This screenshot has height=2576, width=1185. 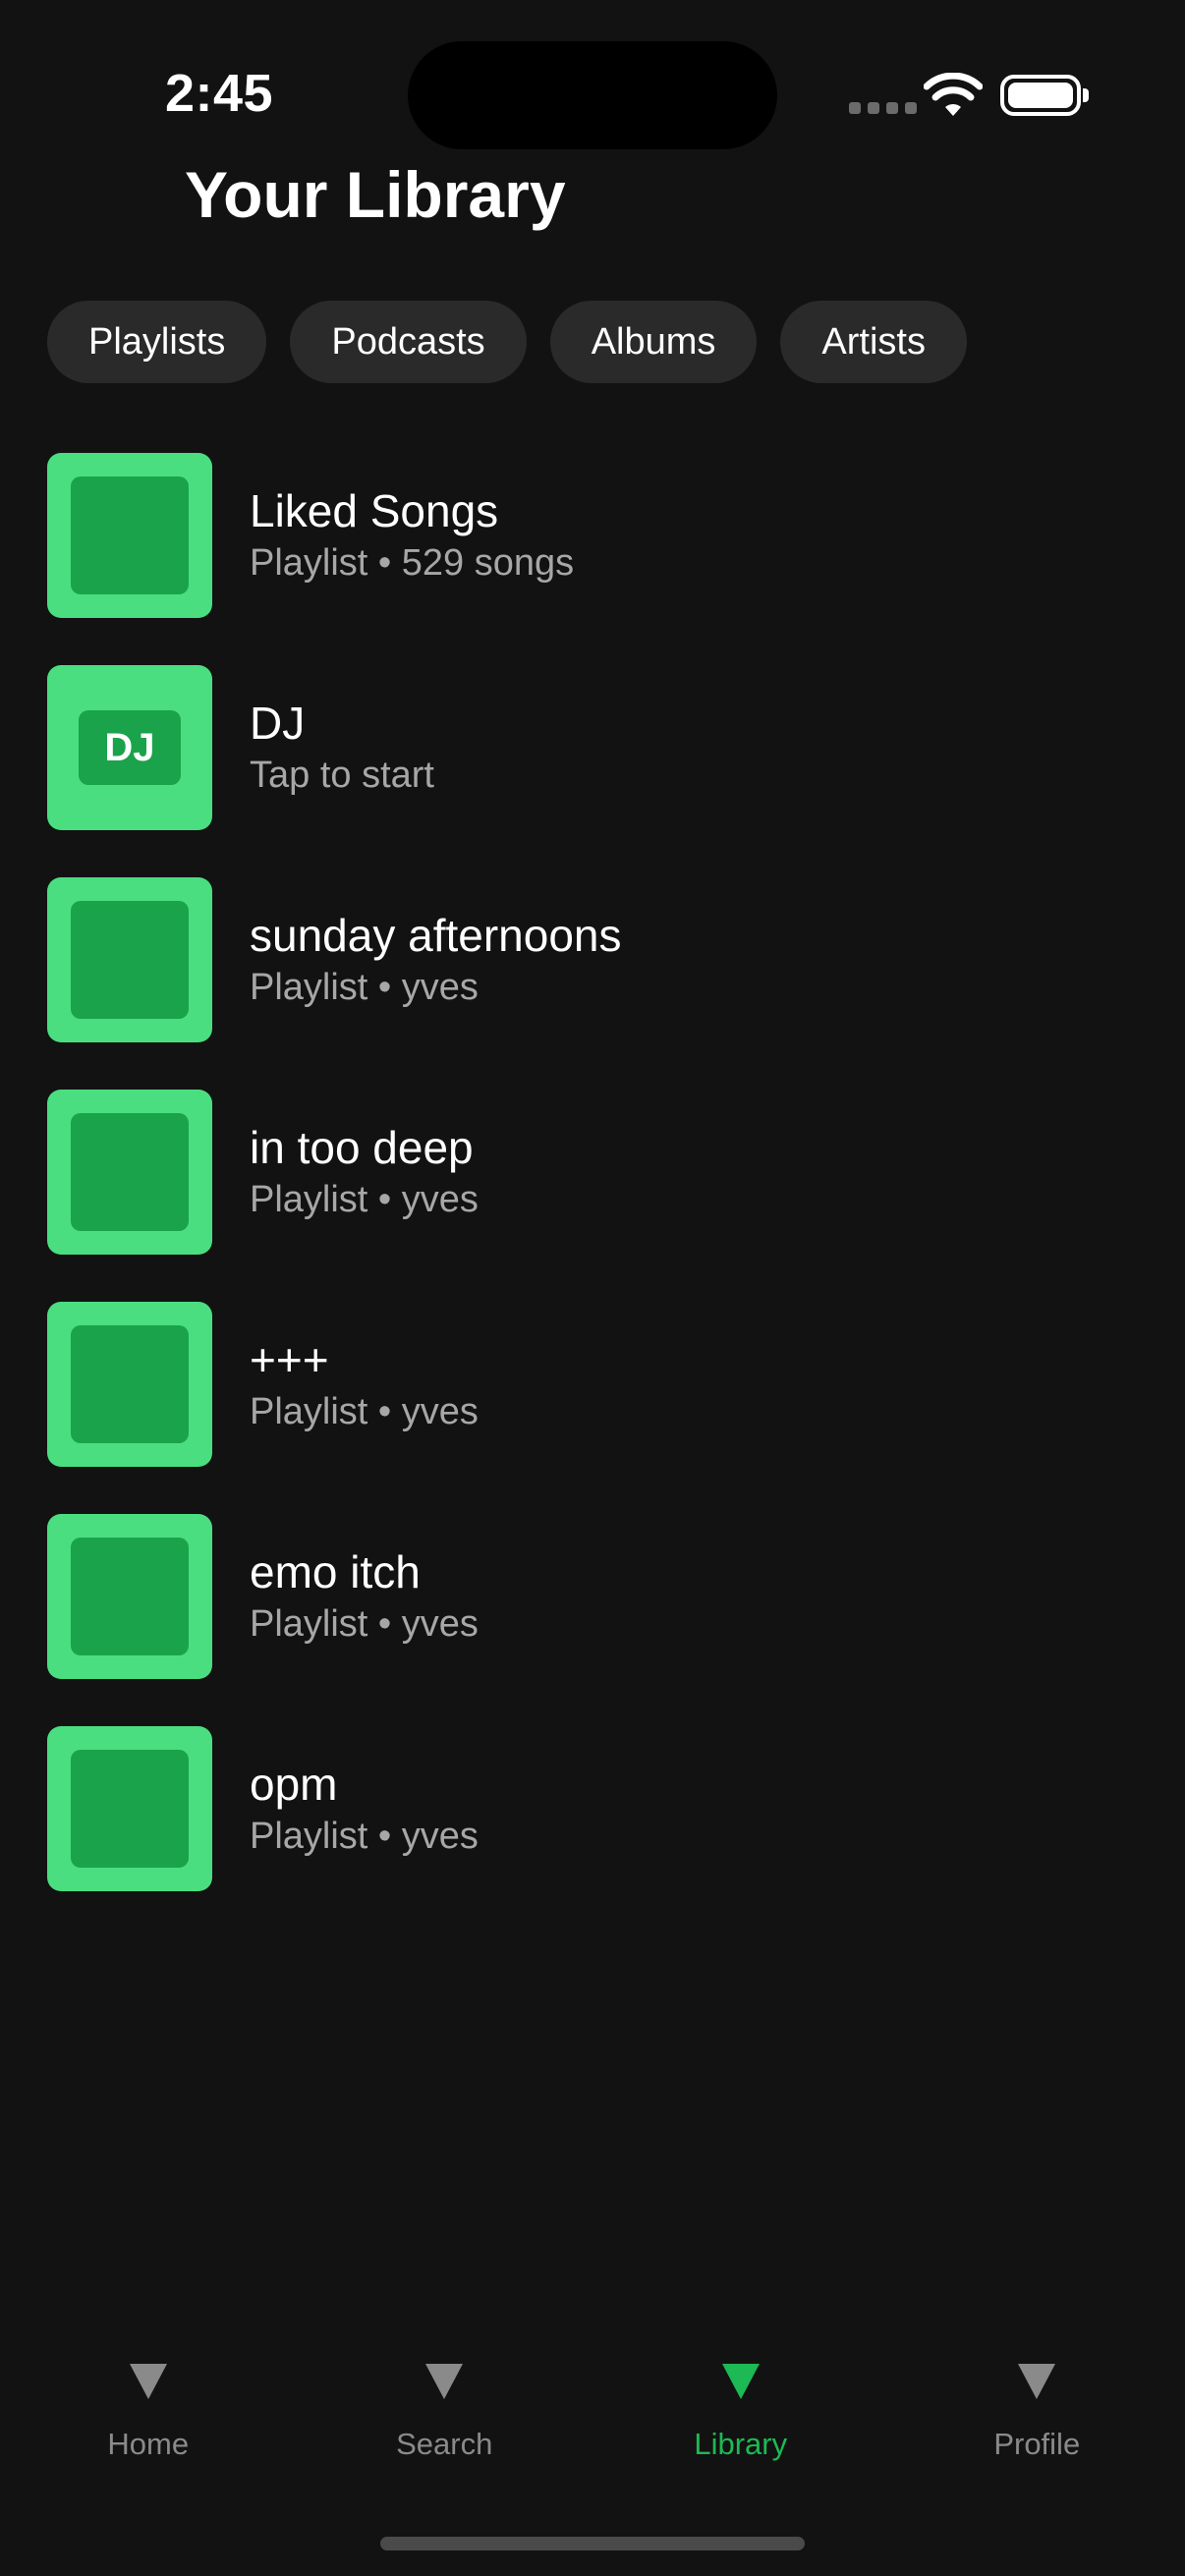 I want to click on item-title: opm, so click(x=294, y=1784).